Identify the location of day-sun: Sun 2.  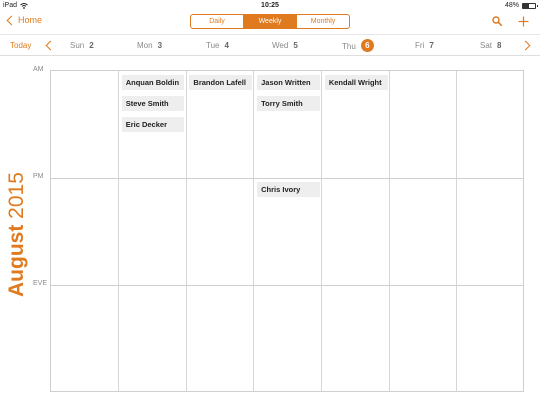
(82, 45).